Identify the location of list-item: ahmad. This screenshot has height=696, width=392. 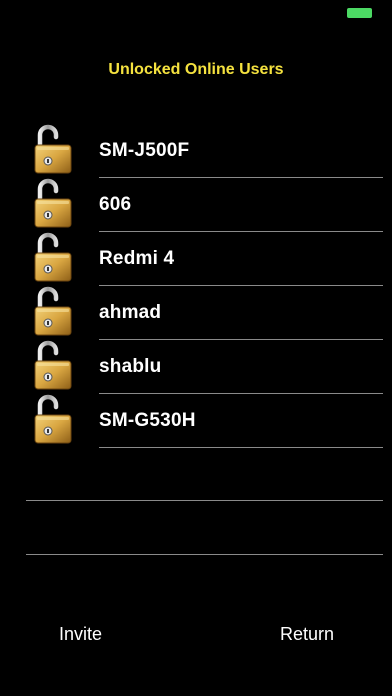
(196, 313).